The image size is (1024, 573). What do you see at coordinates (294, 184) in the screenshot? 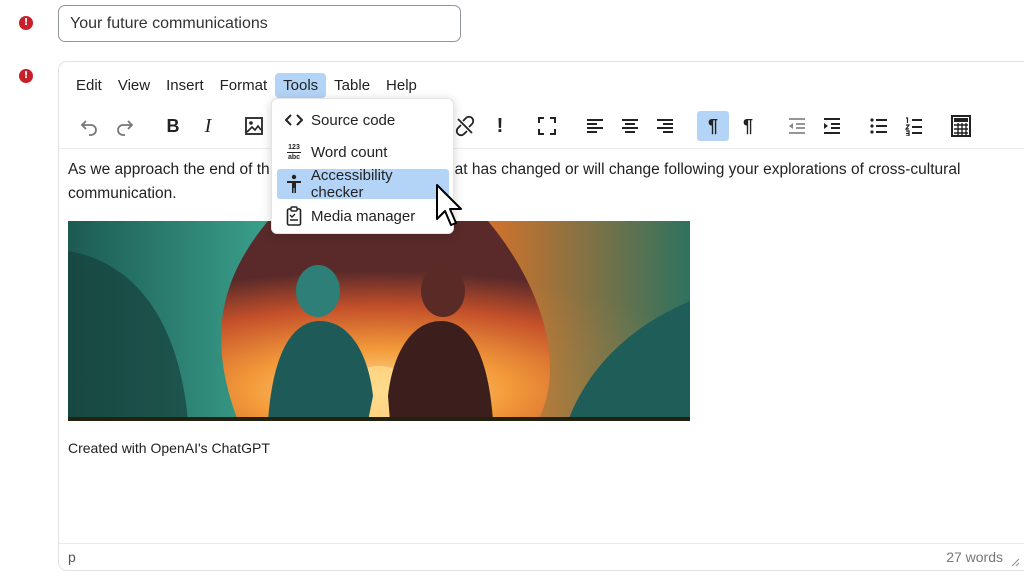
I see `accessibility-icon` at bounding box center [294, 184].